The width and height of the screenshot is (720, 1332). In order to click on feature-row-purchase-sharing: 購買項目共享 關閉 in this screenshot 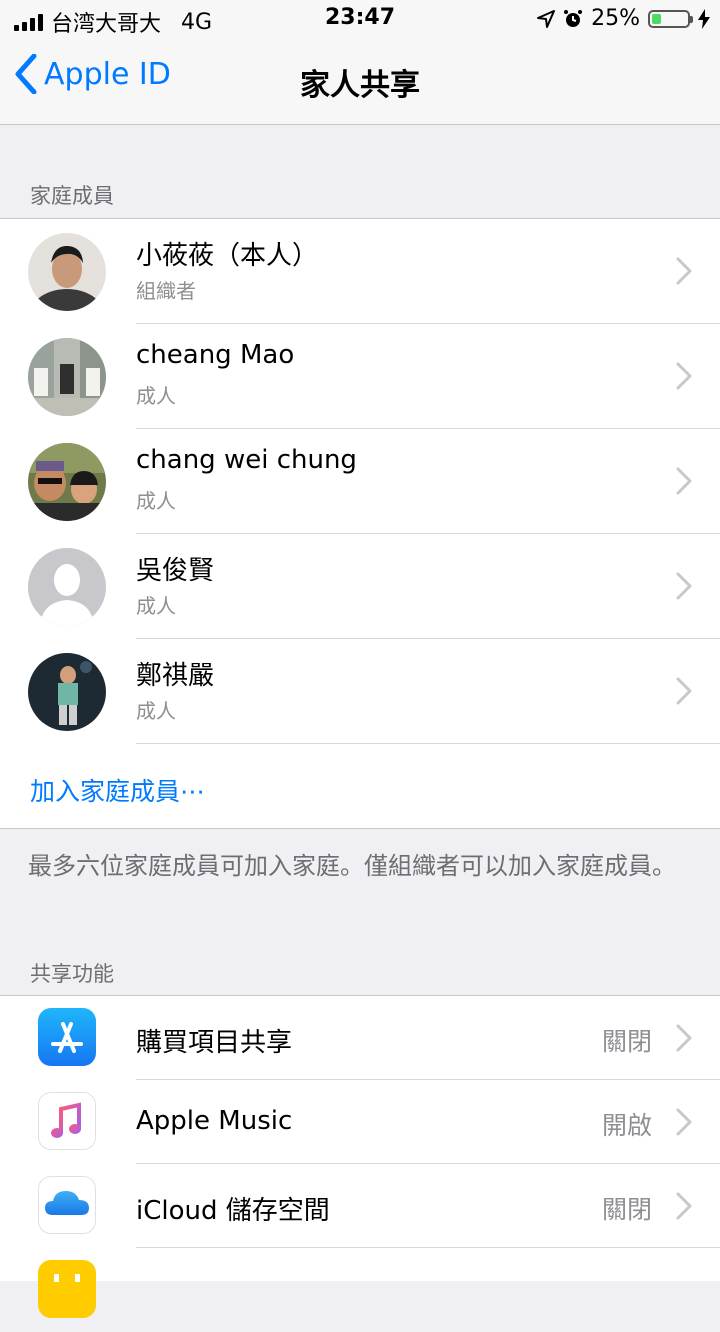, I will do `click(360, 1038)`.